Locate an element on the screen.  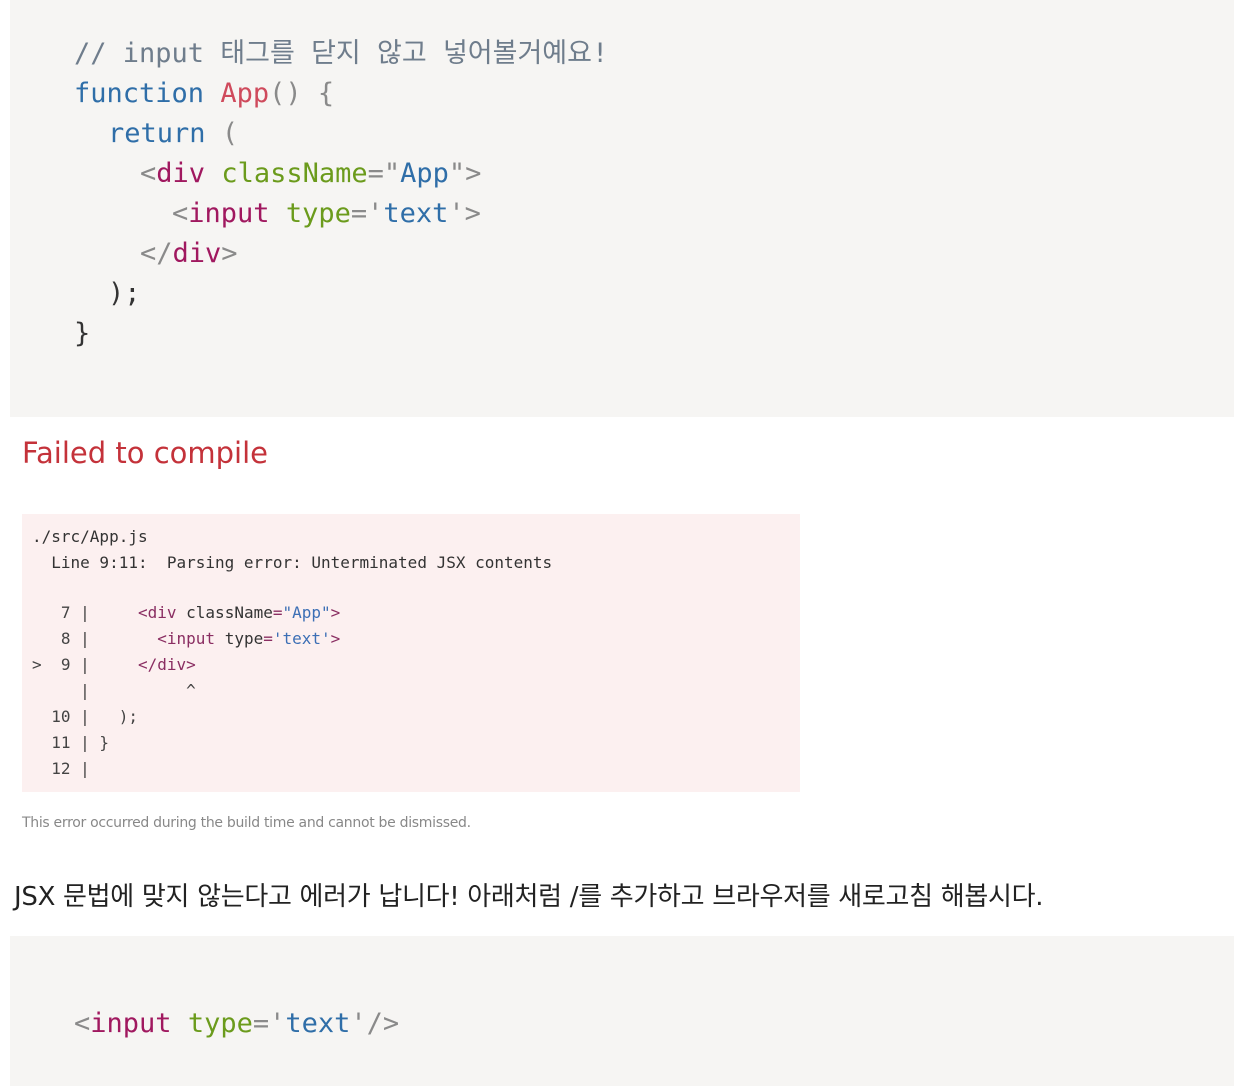
line-prefix: 10 | ); is located at coordinates (85, 716).